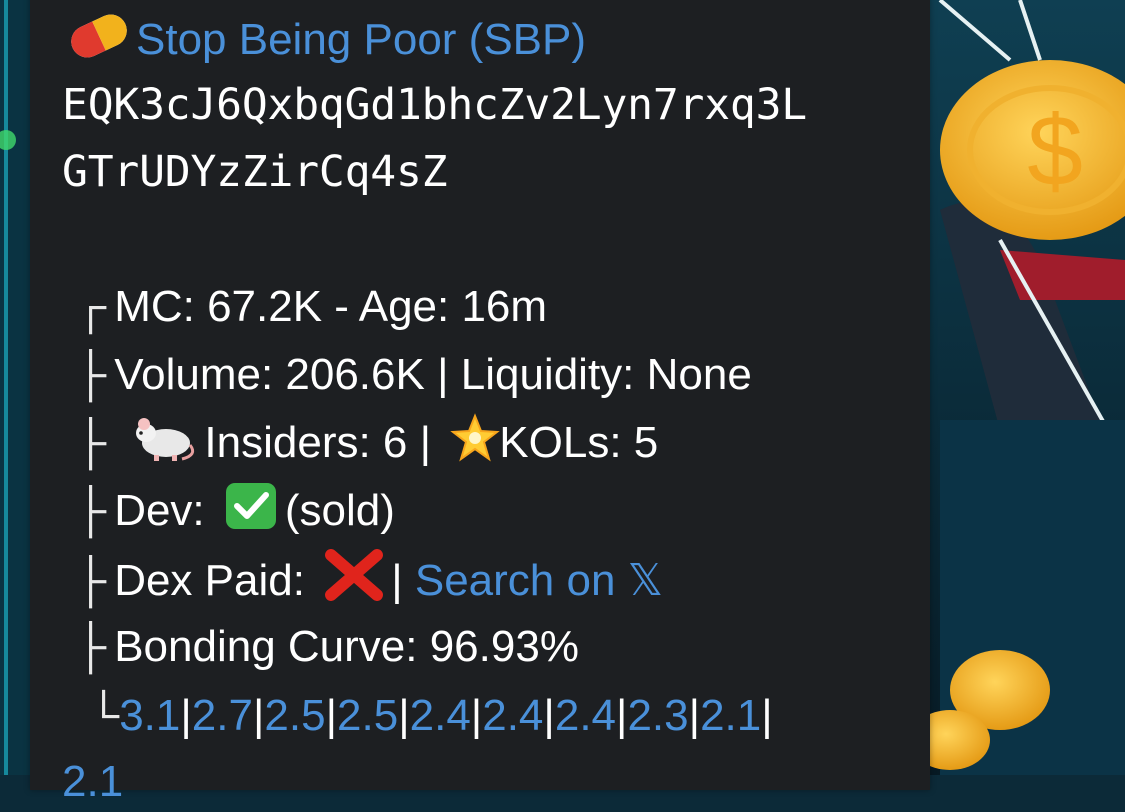 This screenshot has height=812, width=1125. Describe the element at coordinates (361, 39) in the screenshot. I see `token-name-link: Stop Being Poor (SBP)` at that location.